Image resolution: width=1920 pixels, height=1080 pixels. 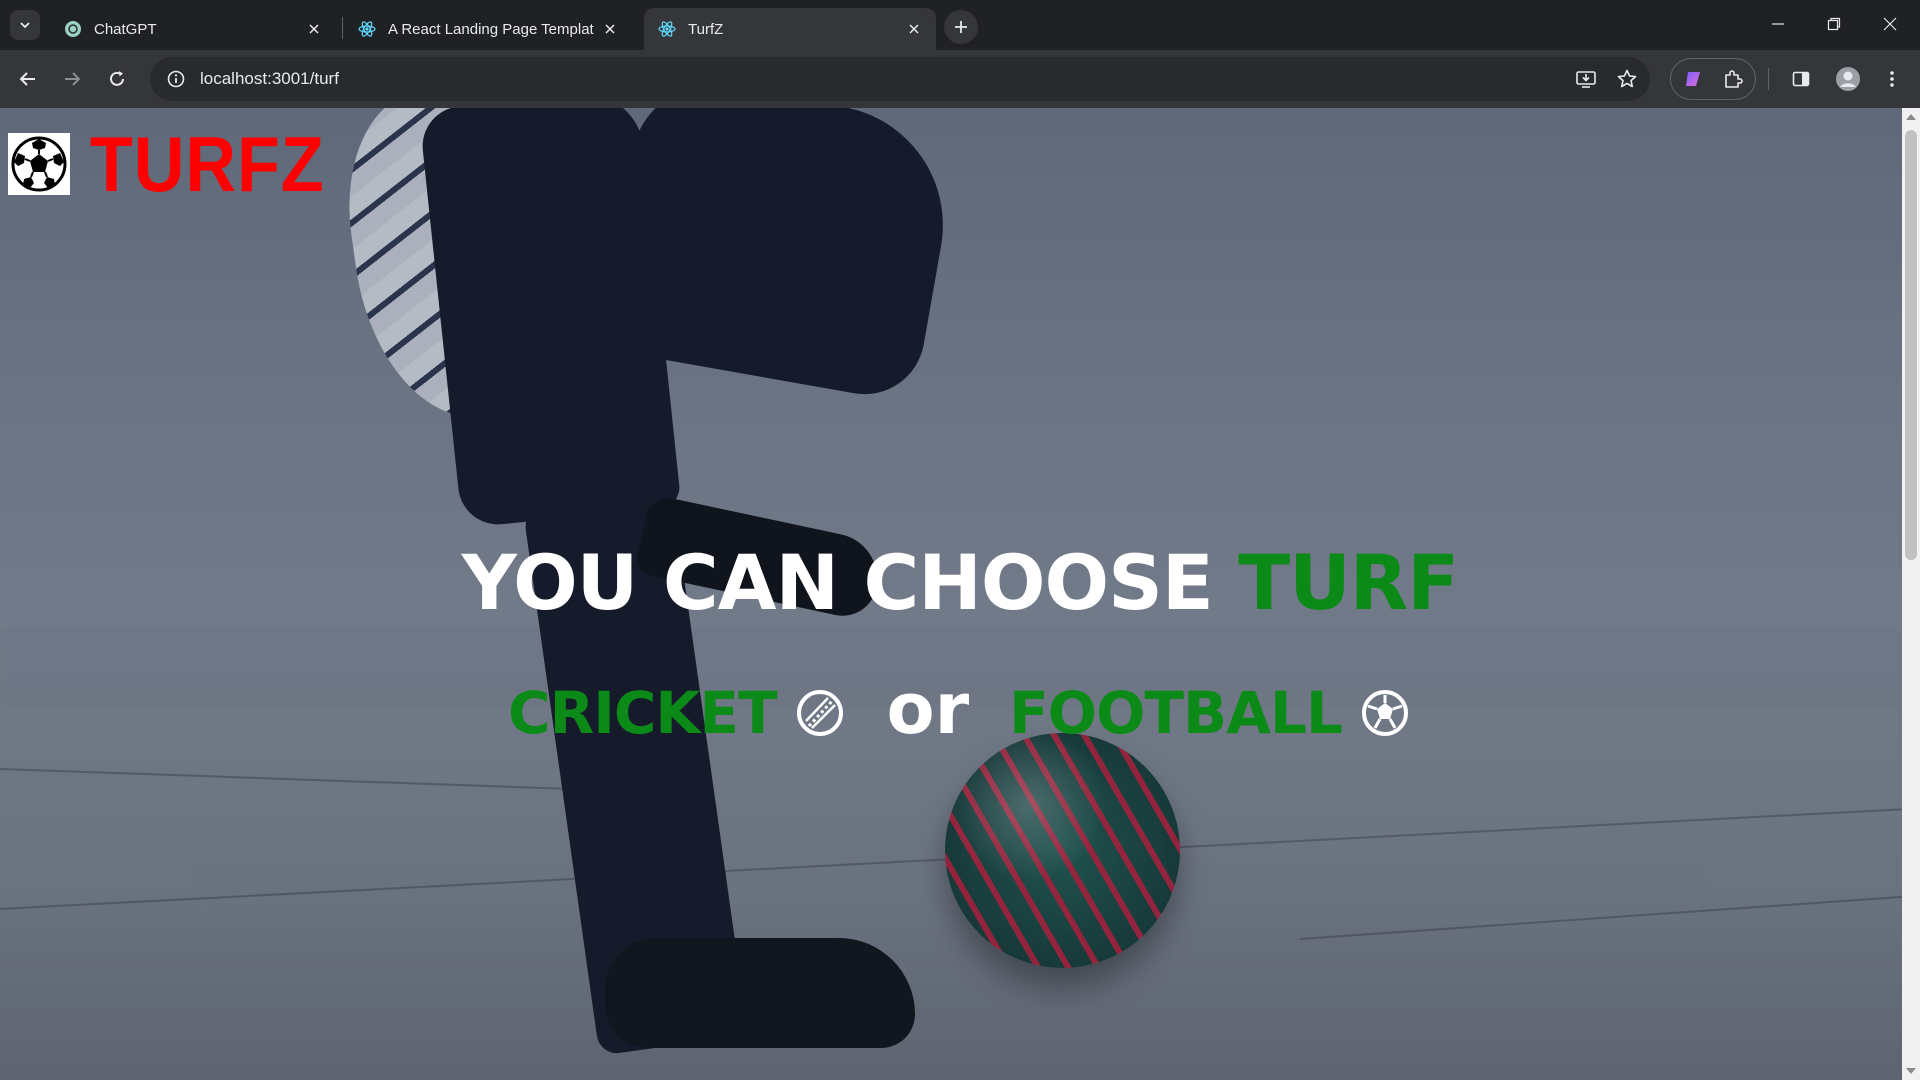 I want to click on close-window-button, so click(x=1890, y=24).